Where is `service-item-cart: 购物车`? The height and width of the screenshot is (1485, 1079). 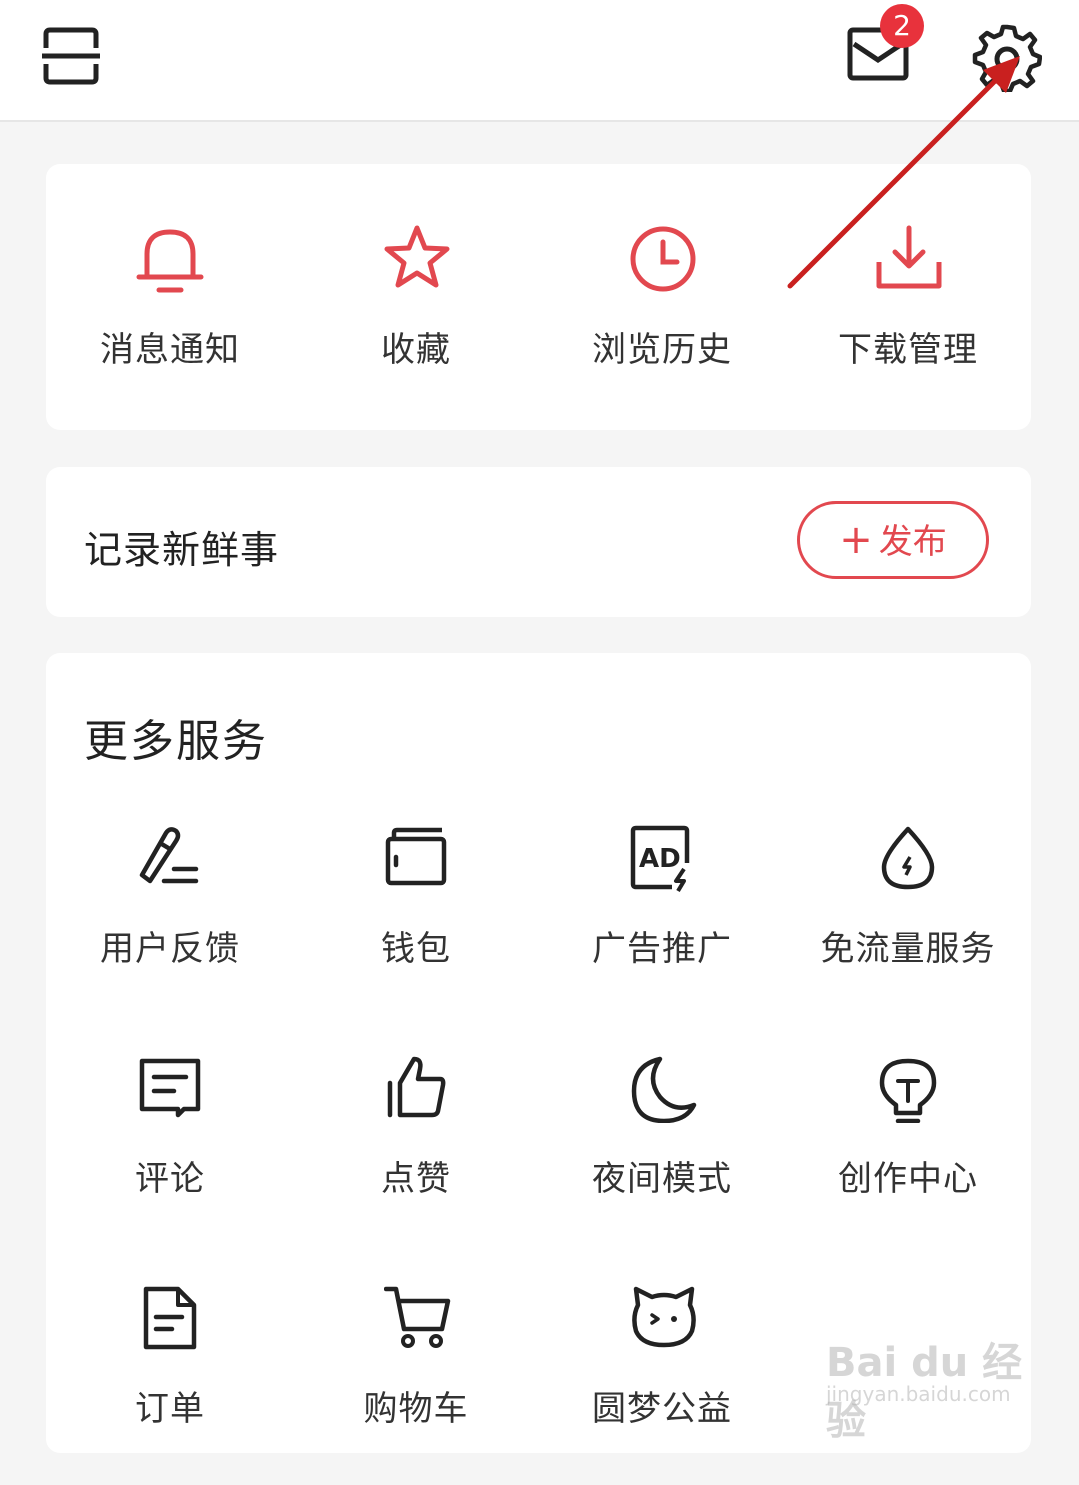 service-item-cart: 购物车 is located at coordinates (416, 1385).